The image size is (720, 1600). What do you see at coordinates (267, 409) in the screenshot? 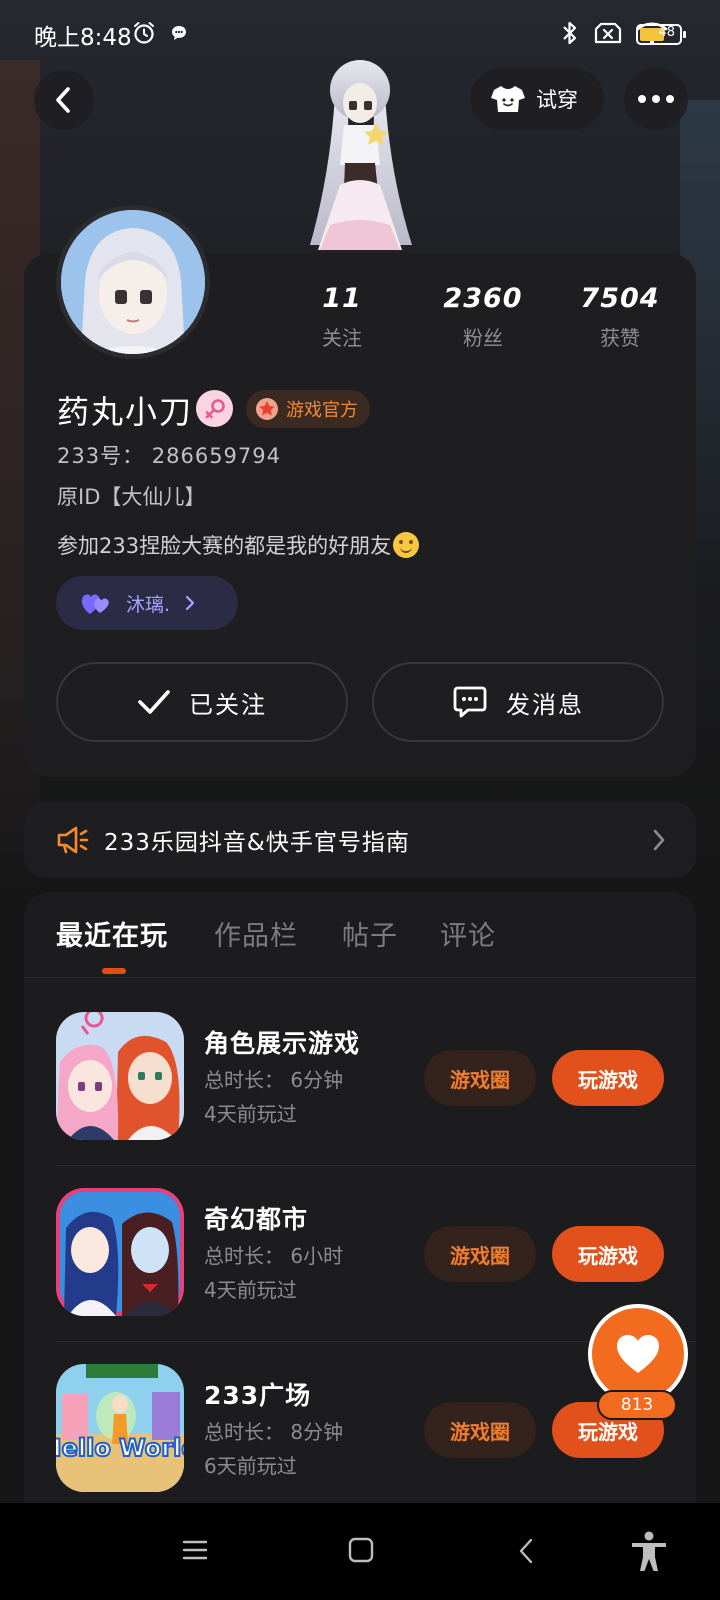
I see `official-star-icon` at bounding box center [267, 409].